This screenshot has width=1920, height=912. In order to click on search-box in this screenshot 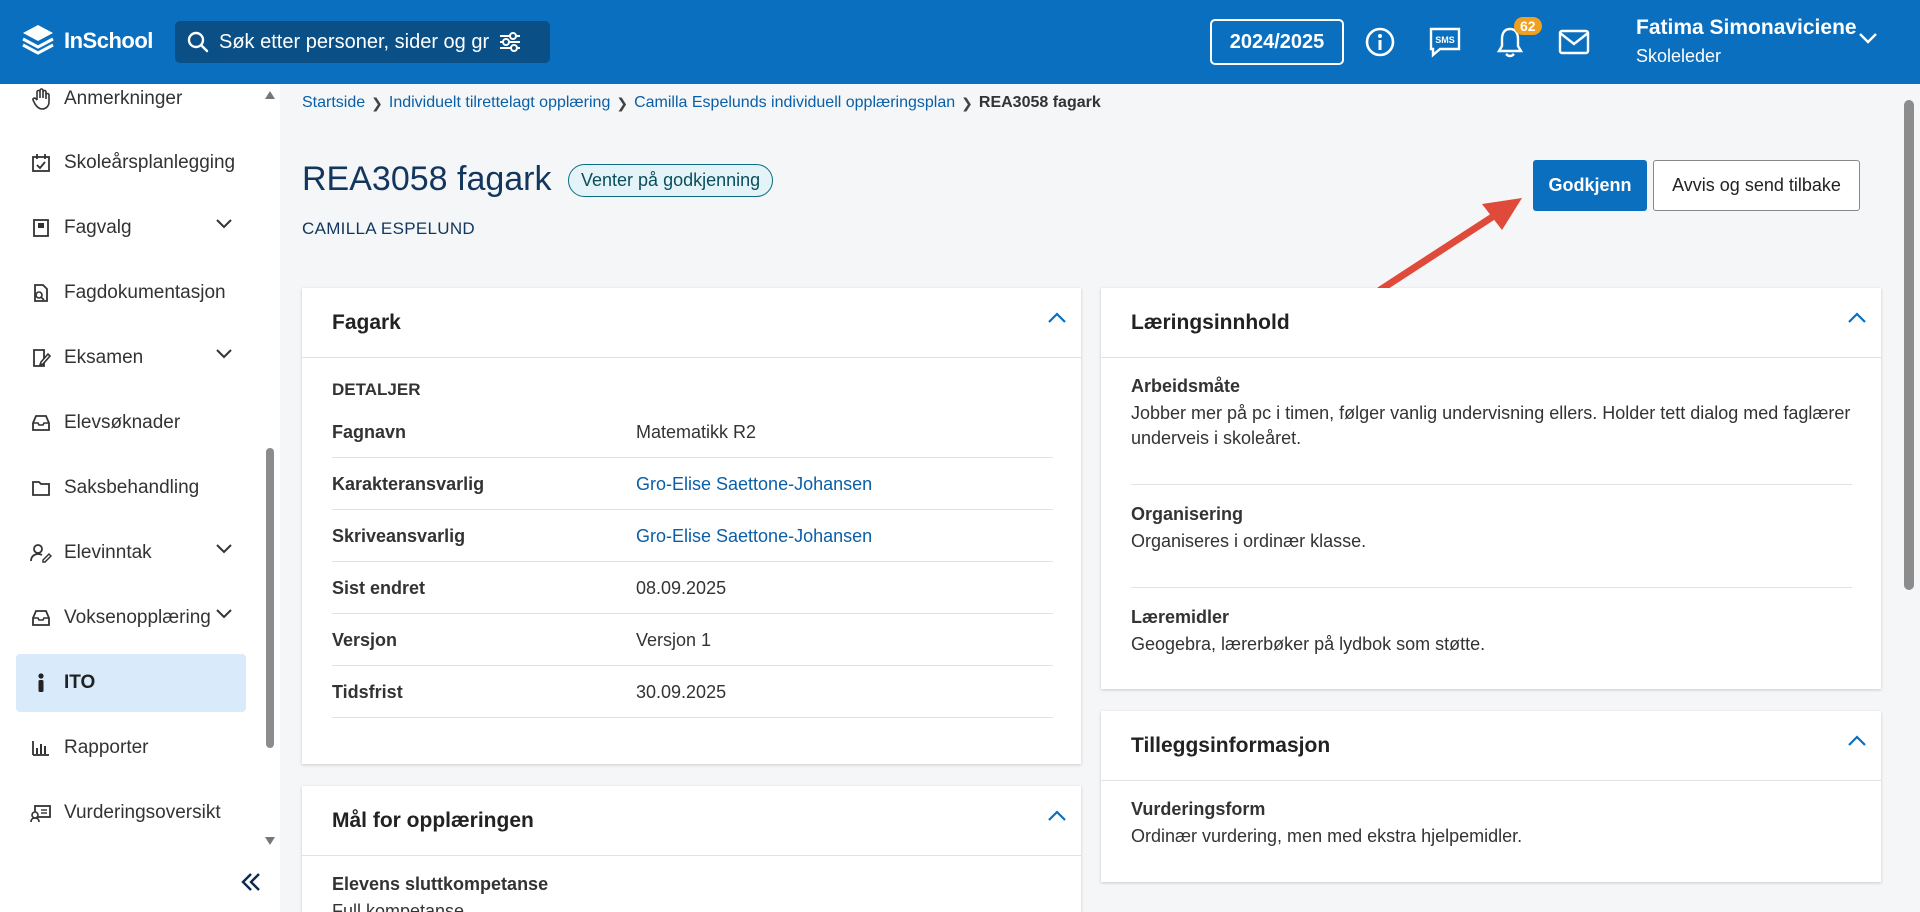, I will do `click(362, 42)`.